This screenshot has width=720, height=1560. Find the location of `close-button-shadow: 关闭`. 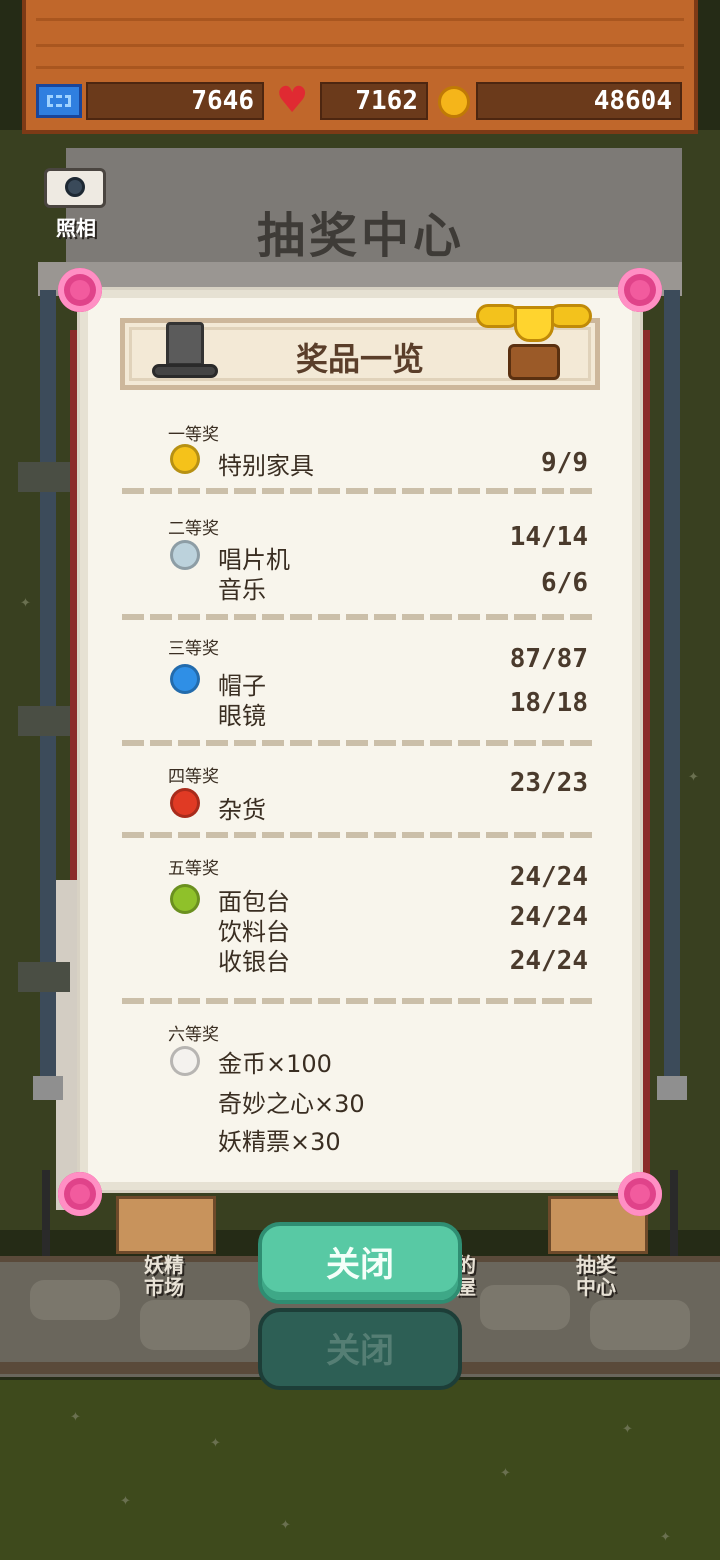

close-button-shadow: 关闭 is located at coordinates (360, 1349).